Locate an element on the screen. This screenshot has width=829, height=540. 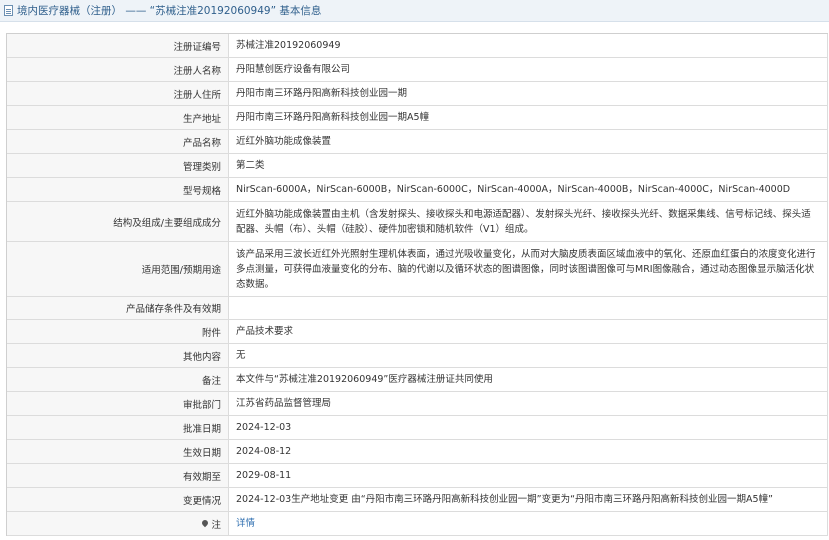
note-label: 注 is located at coordinates (216, 525).